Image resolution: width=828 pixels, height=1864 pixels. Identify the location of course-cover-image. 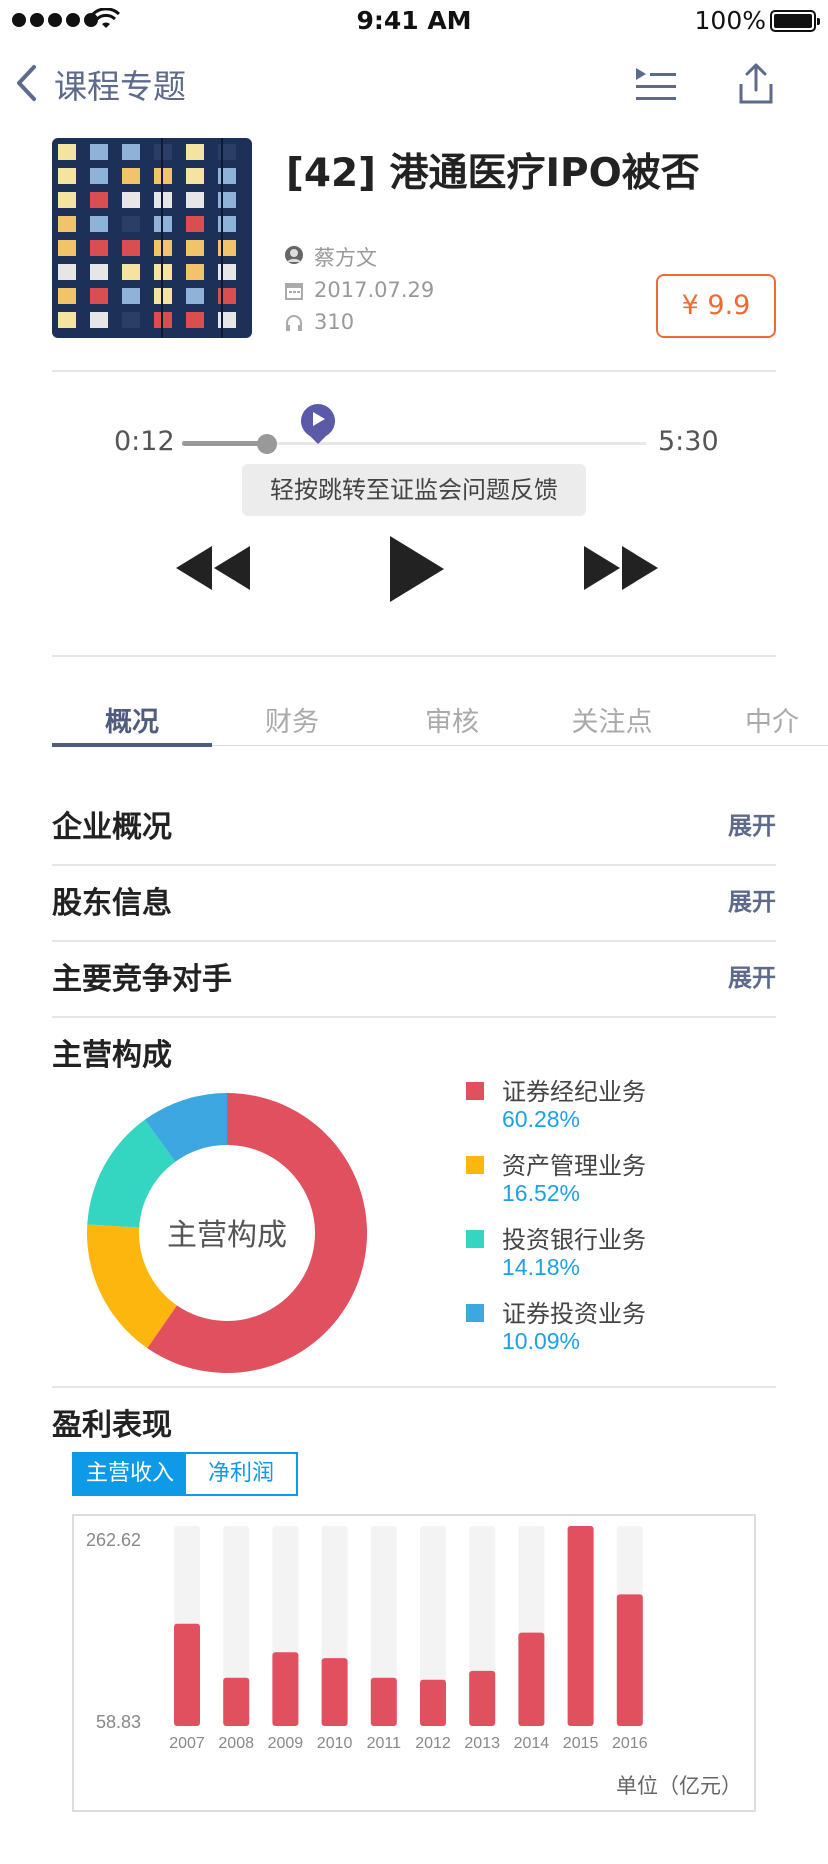
(152, 238).